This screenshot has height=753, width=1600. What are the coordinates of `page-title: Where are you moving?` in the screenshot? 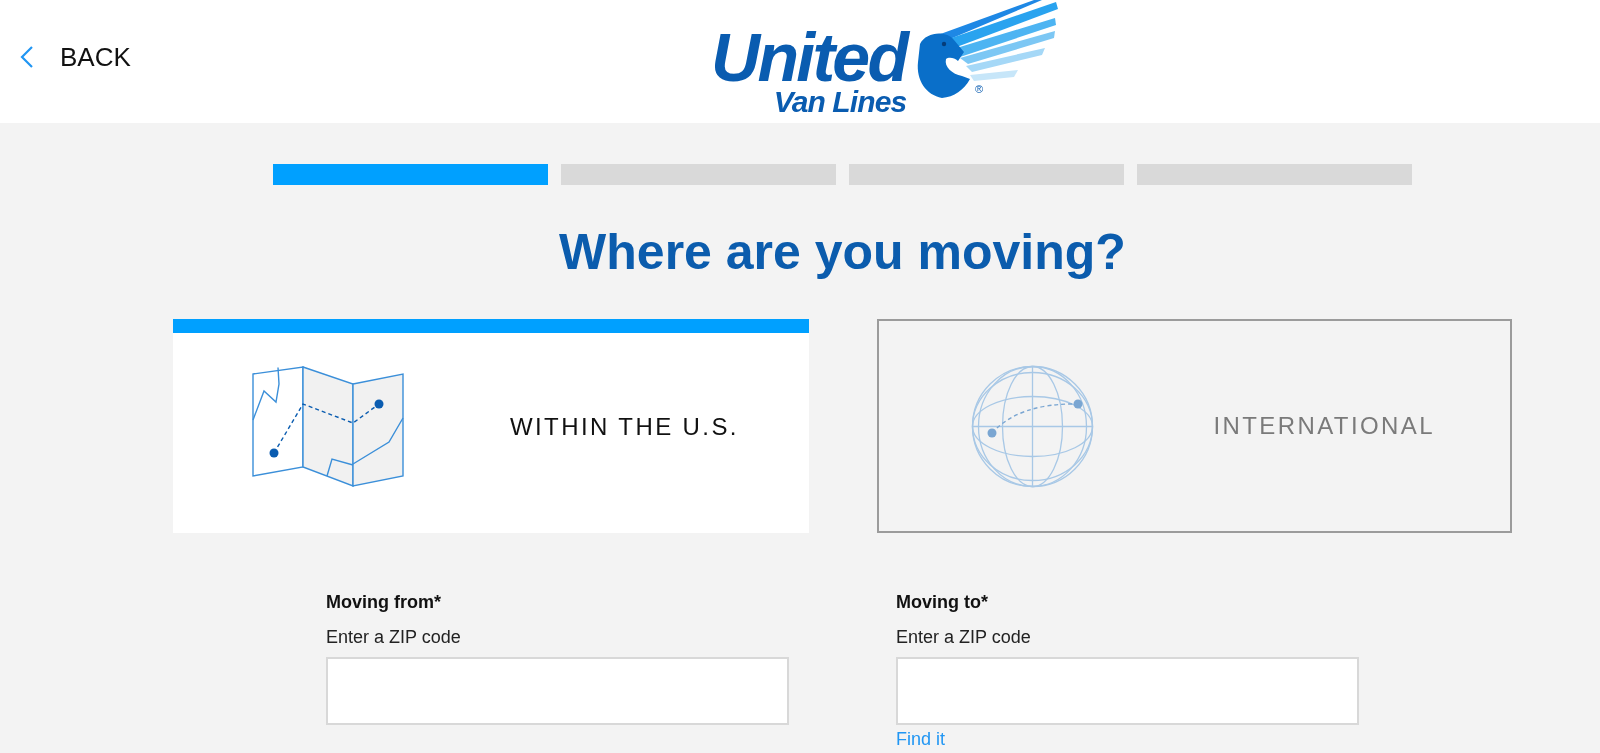 It's located at (842, 252).